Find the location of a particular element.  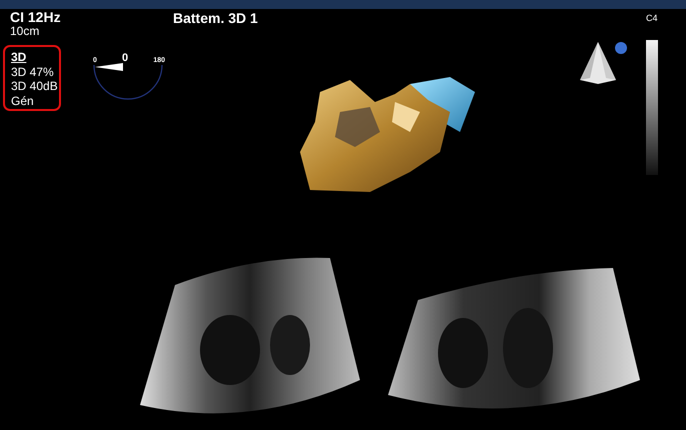

grayscale-label: C4 is located at coordinates (652, 18).